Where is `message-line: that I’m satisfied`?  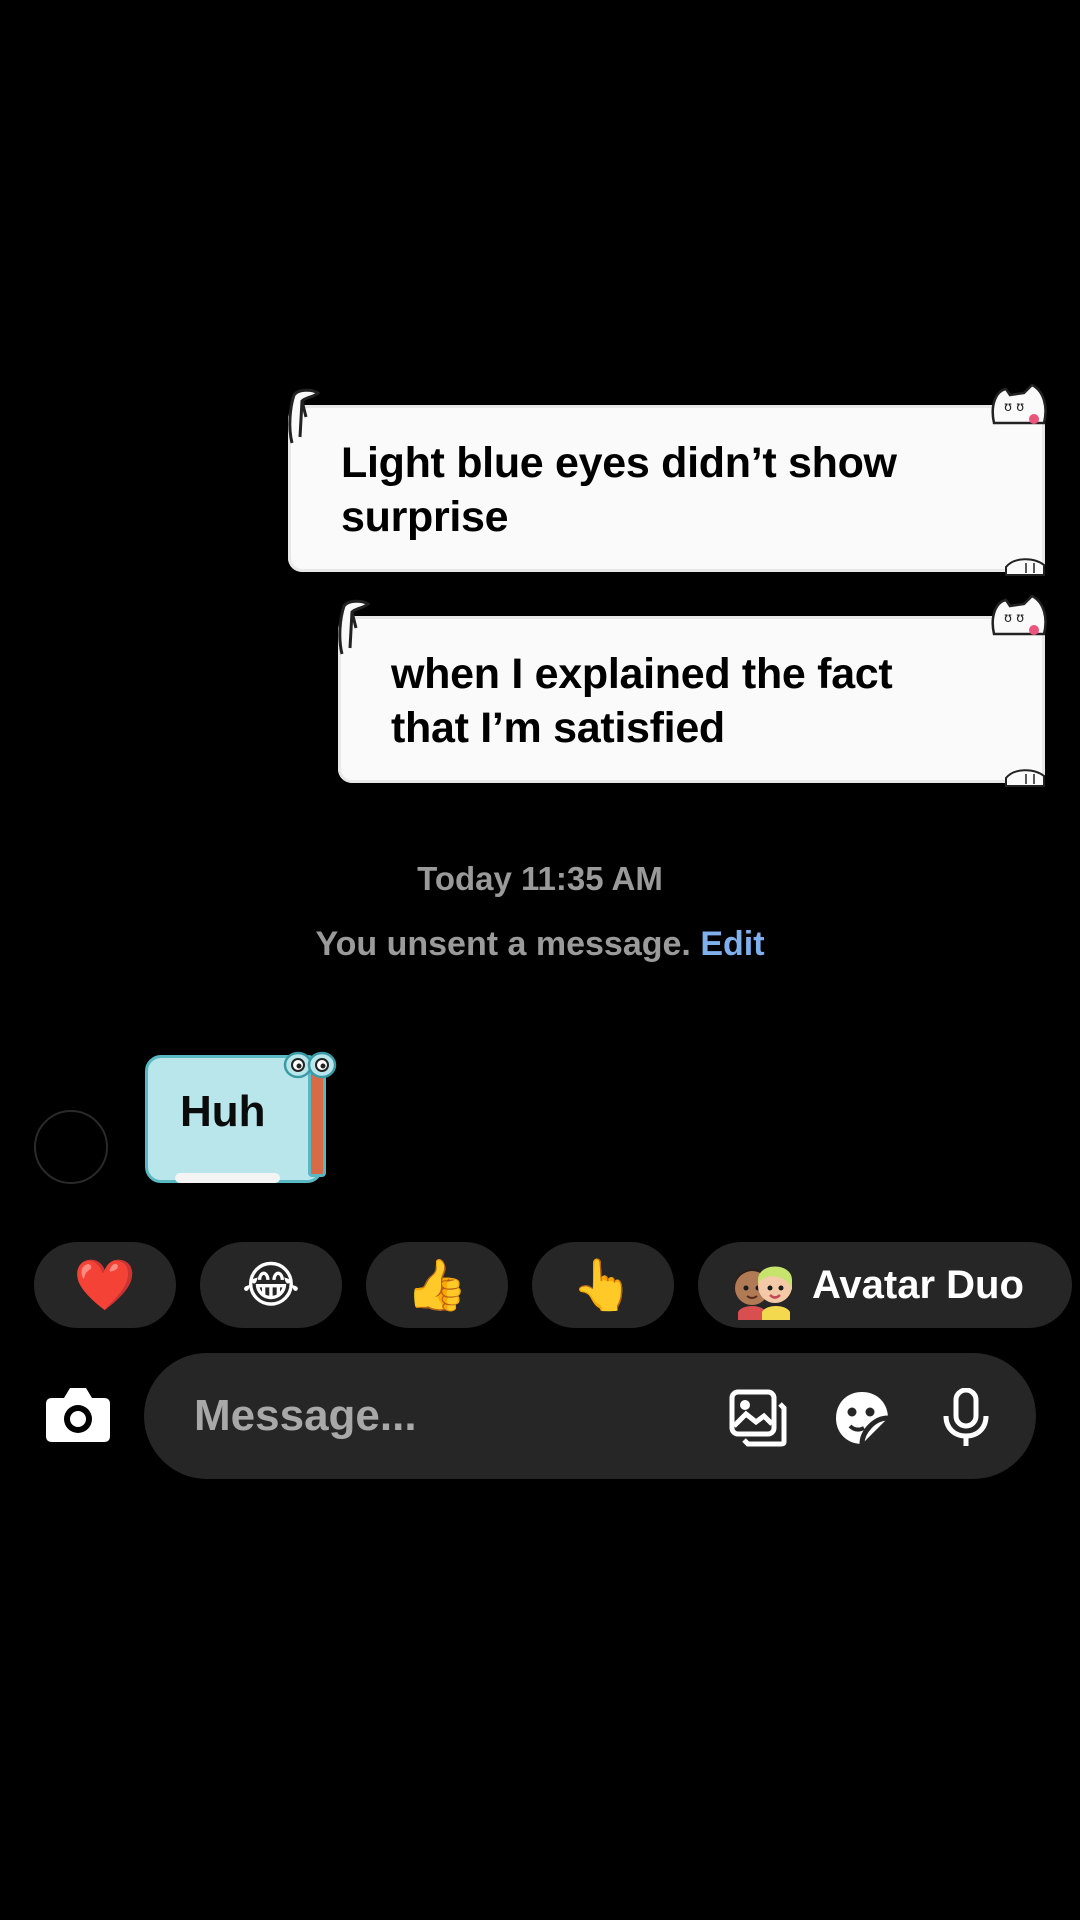
message-line: that I’m satisfied is located at coordinates (558, 728).